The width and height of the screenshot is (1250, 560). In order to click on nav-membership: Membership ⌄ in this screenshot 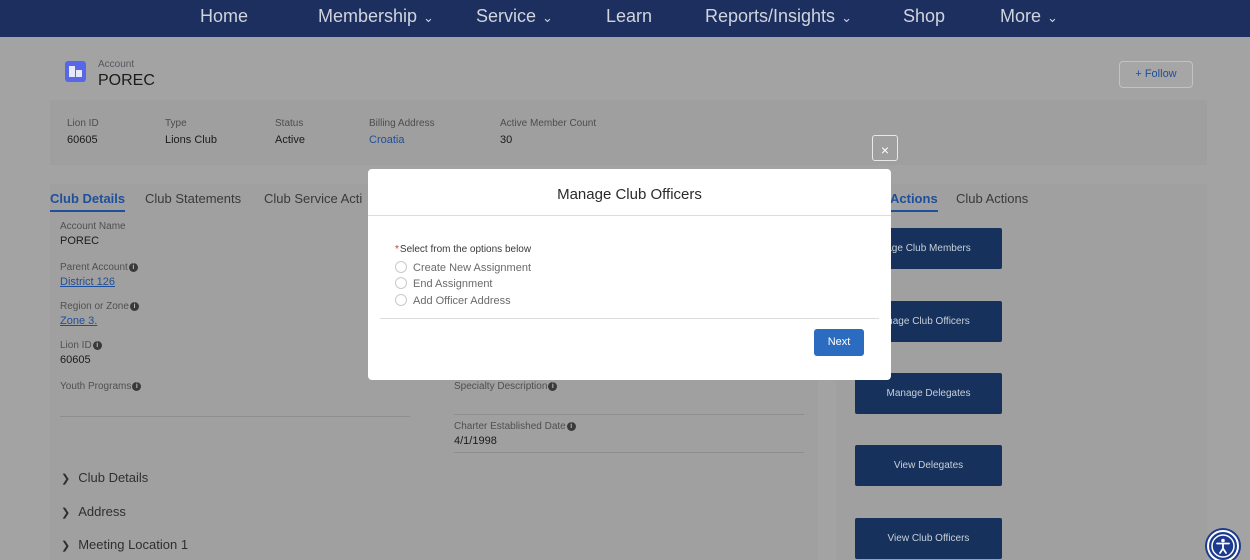, I will do `click(376, 16)`.